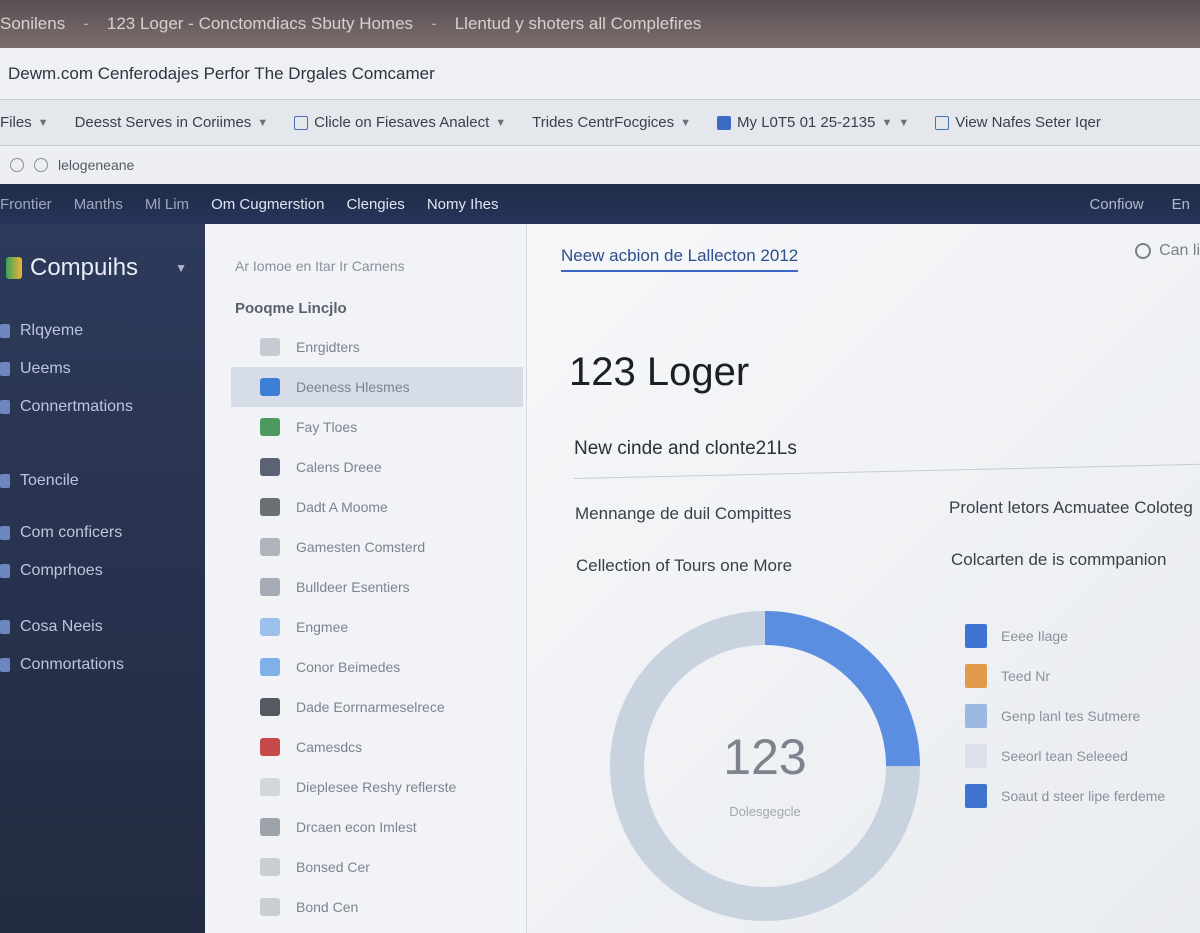 The image size is (1200, 933). What do you see at coordinates (1167, 251) in the screenshot?
I see `search-button: Can li` at bounding box center [1167, 251].